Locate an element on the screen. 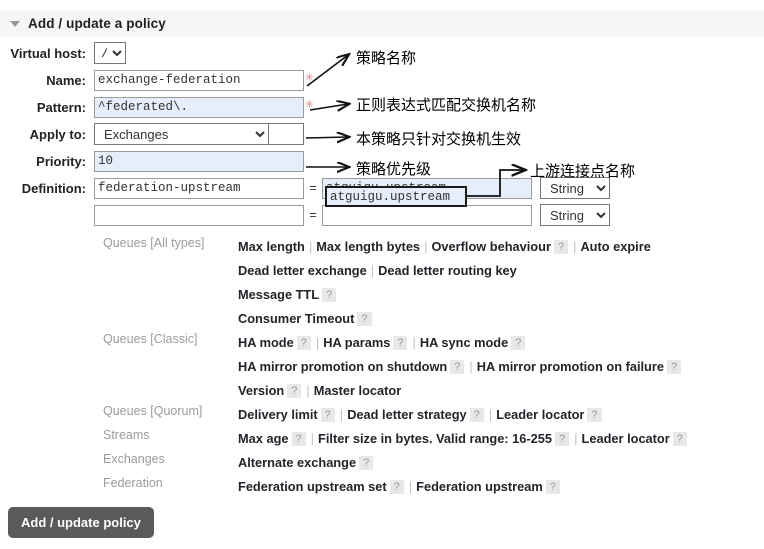  option-row: Consumer Timeout? is located at coordinates (382, 318).